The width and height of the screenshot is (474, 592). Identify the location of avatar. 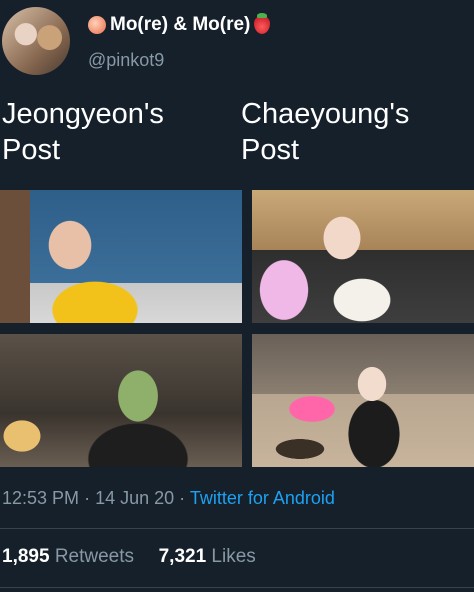
(36, 41).